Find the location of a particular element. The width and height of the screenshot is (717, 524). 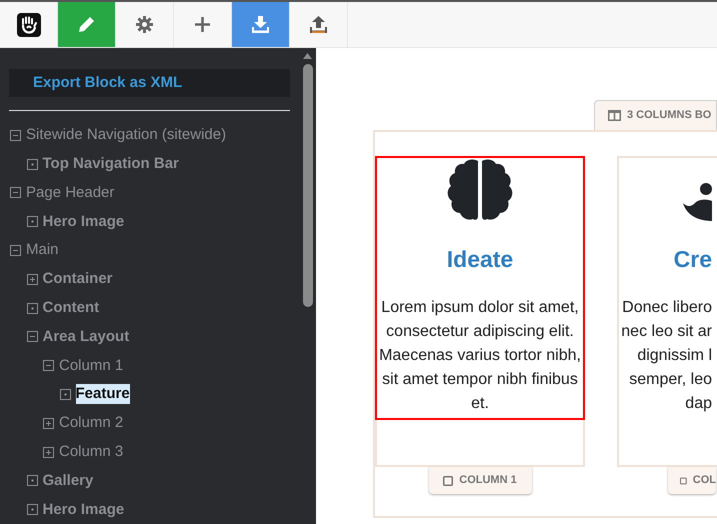

feature-block: Cre Donec libero nec leo sit ar dignissim l semper, leo dap is located at coordinates (665, 288).